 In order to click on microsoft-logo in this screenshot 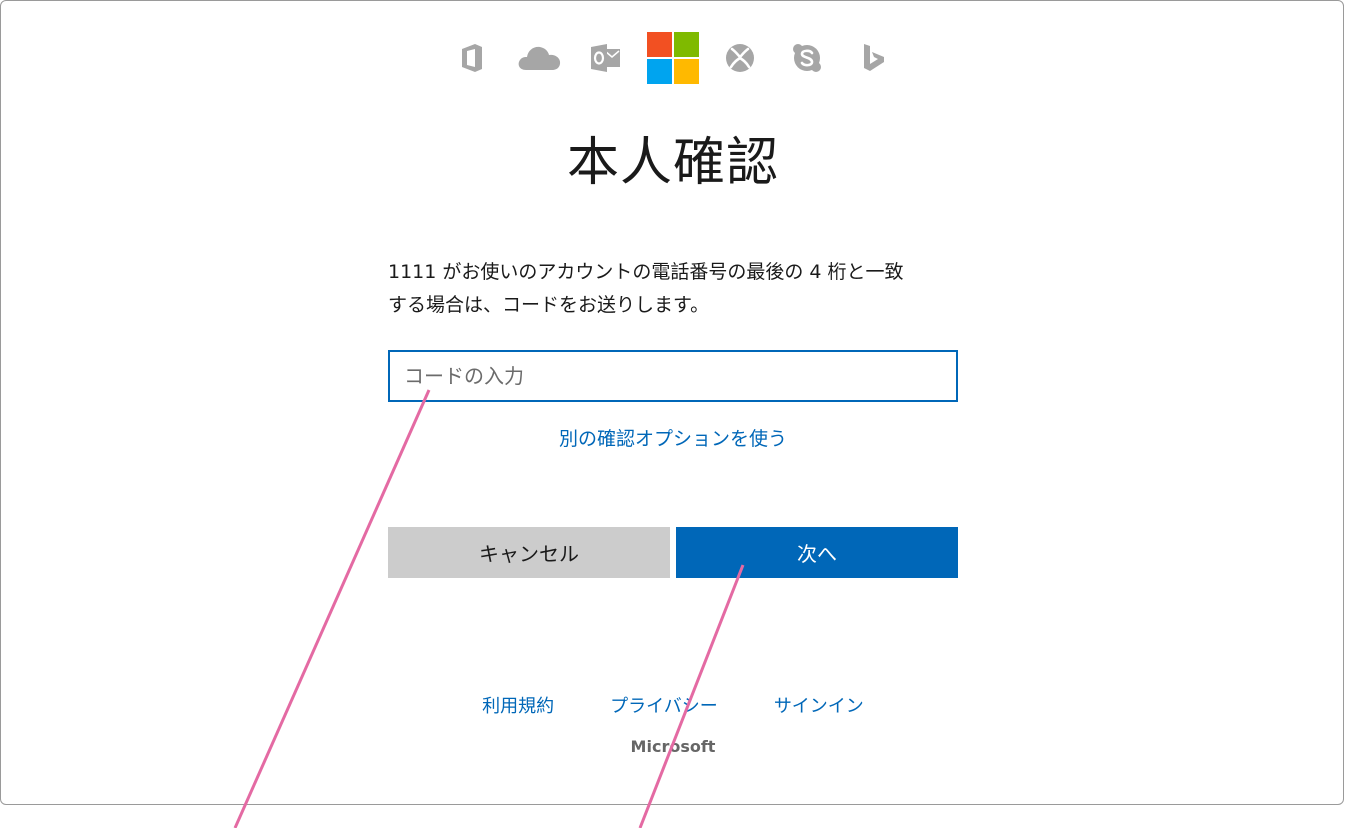, I will do `click(673, 58)`.